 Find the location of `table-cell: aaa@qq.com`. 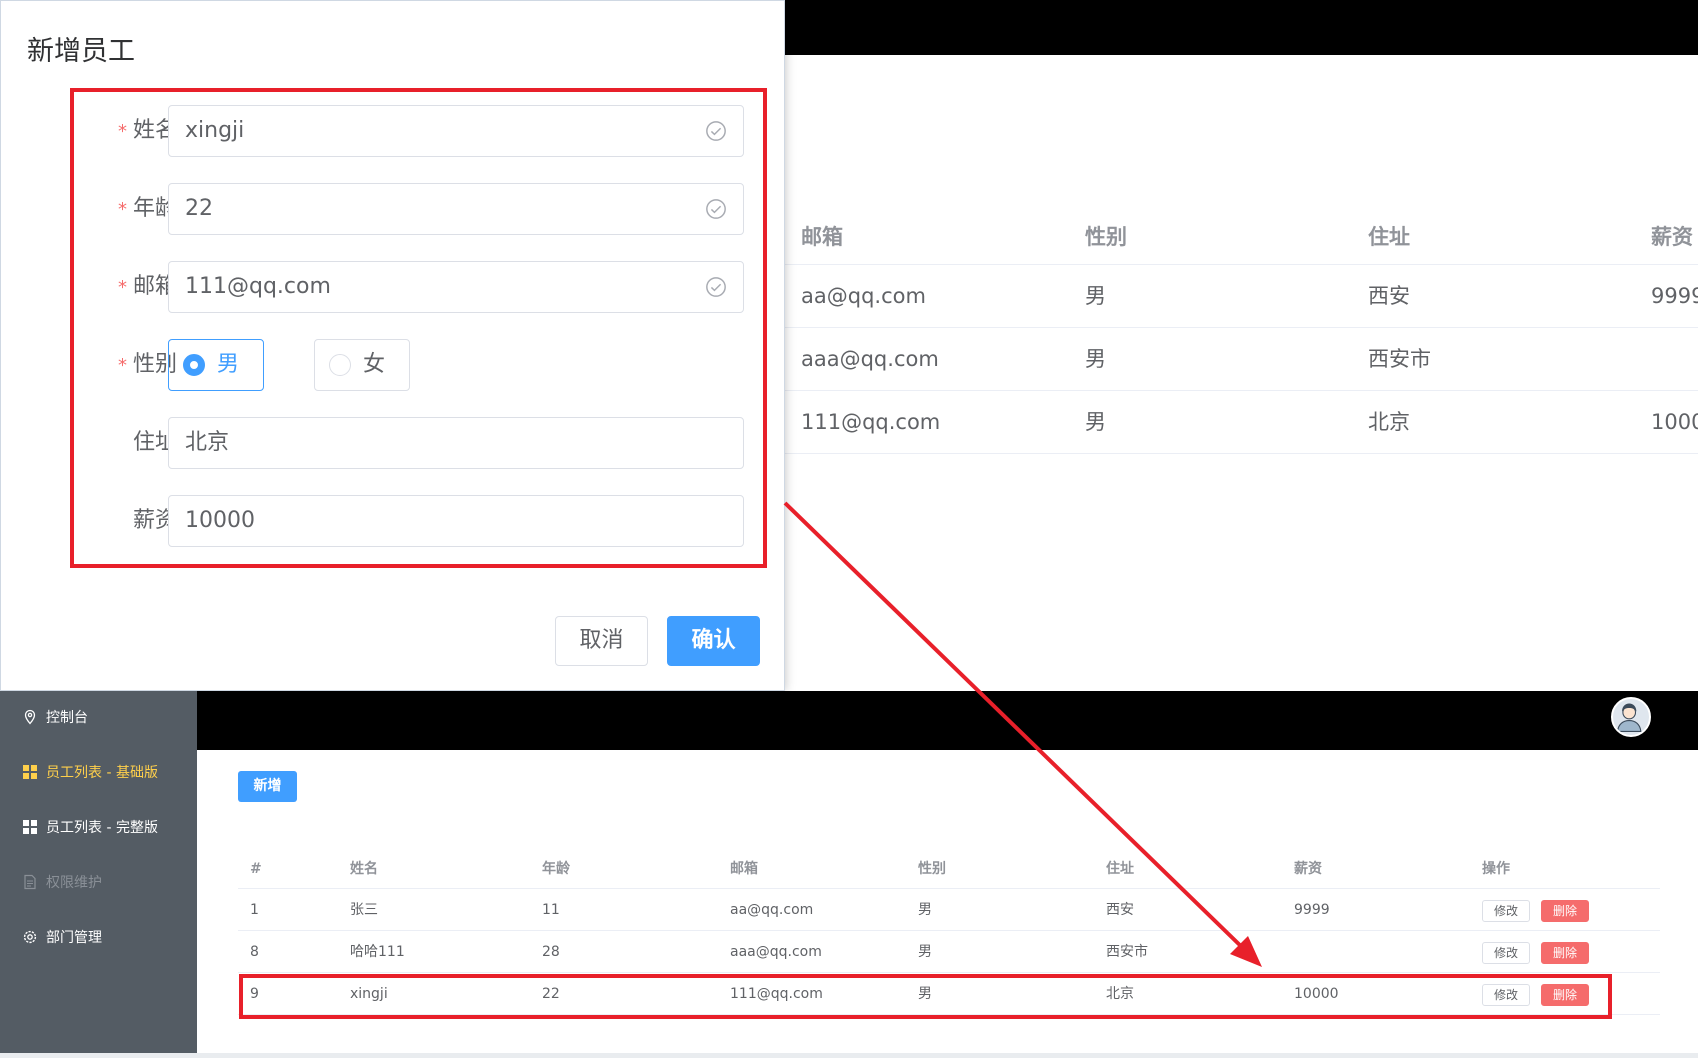

table-cell: aaa@qq.com is located at coordinates (776, 952).